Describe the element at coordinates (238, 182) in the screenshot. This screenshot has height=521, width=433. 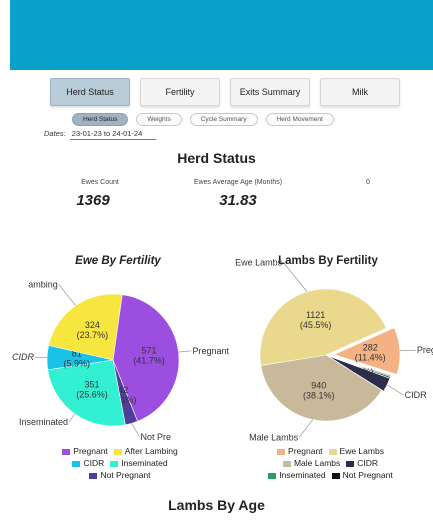
I see `ewes-average-age-label: Ewes Average Age (Months)` at that location.